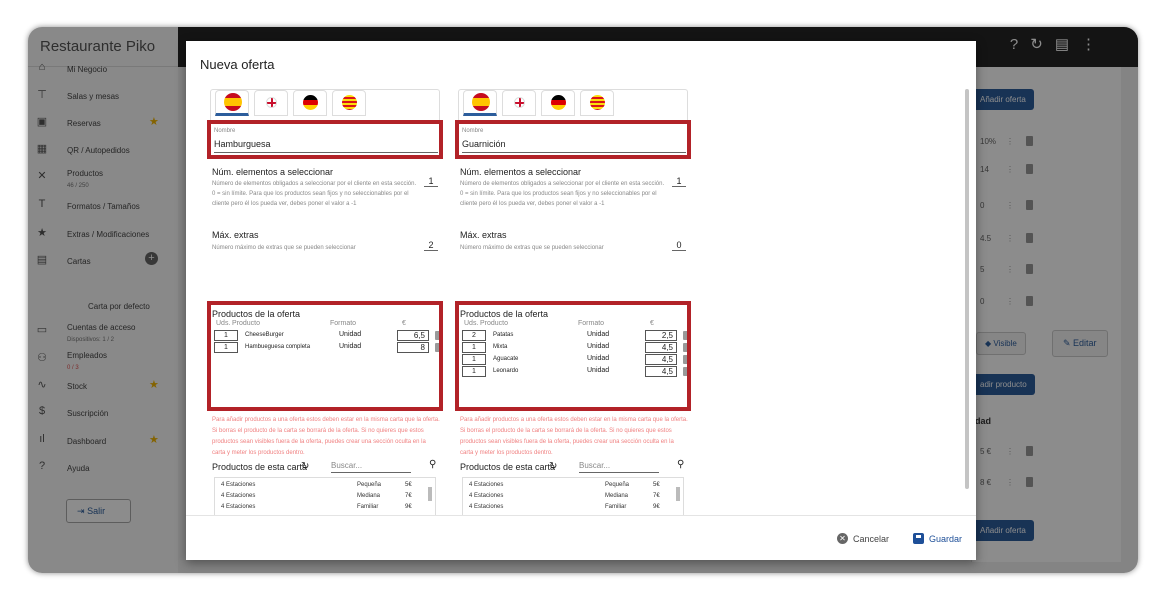 The width and height of the screenshot is (1164, 601). I want to click on save-button: Guardar, so click(937, 538).